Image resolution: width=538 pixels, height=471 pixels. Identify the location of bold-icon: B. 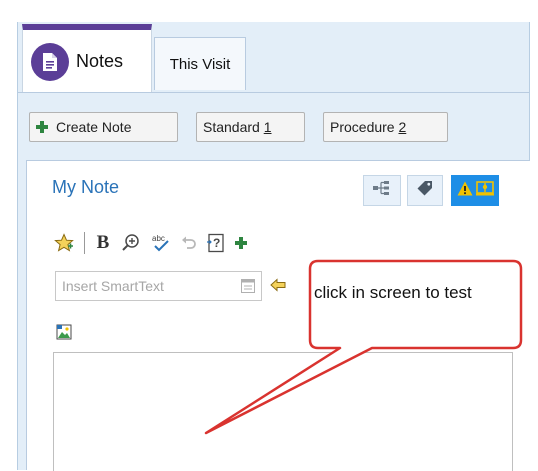
(103, 243).